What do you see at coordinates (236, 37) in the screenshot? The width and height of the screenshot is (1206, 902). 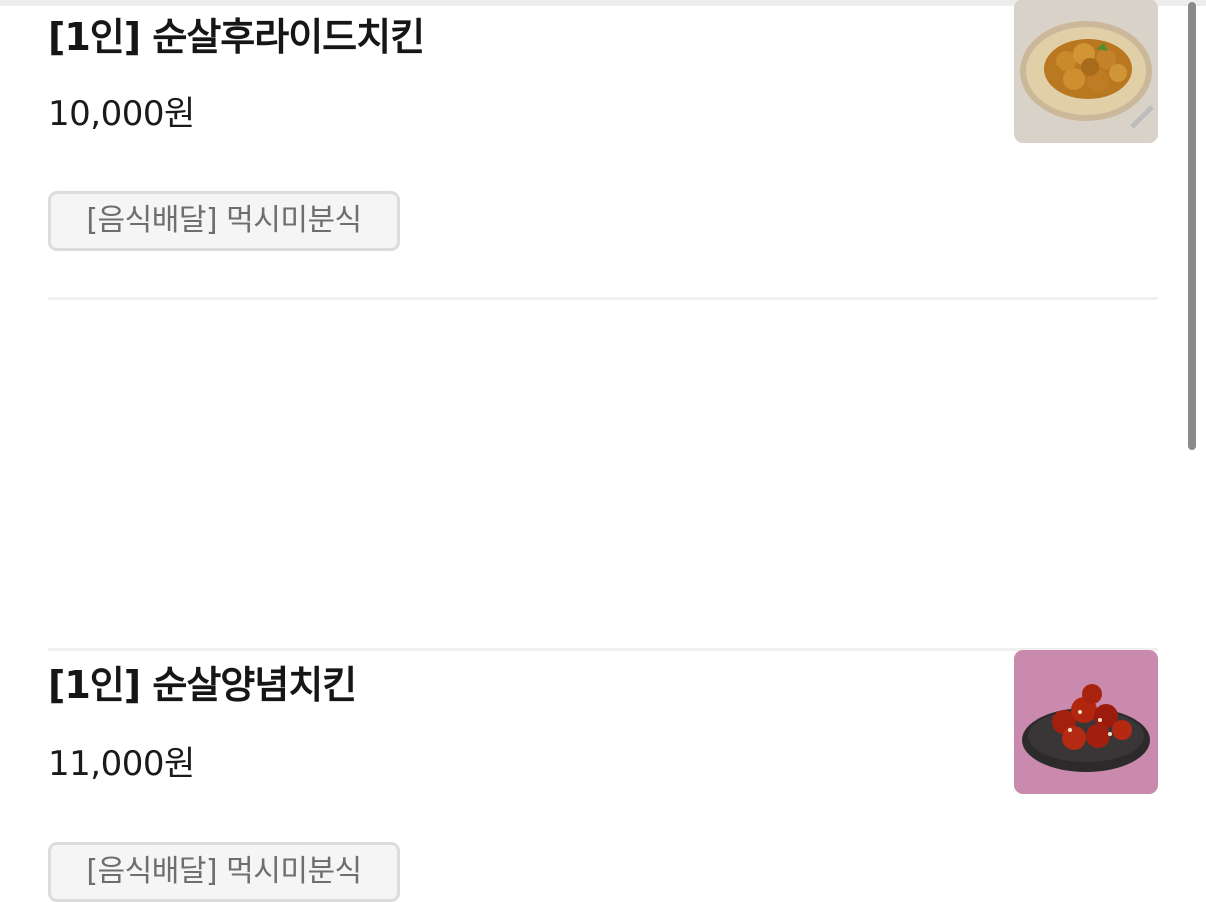 I see `menu-item-title: [1인] 순살후라이드치킨` at bounding box center [236, 37].